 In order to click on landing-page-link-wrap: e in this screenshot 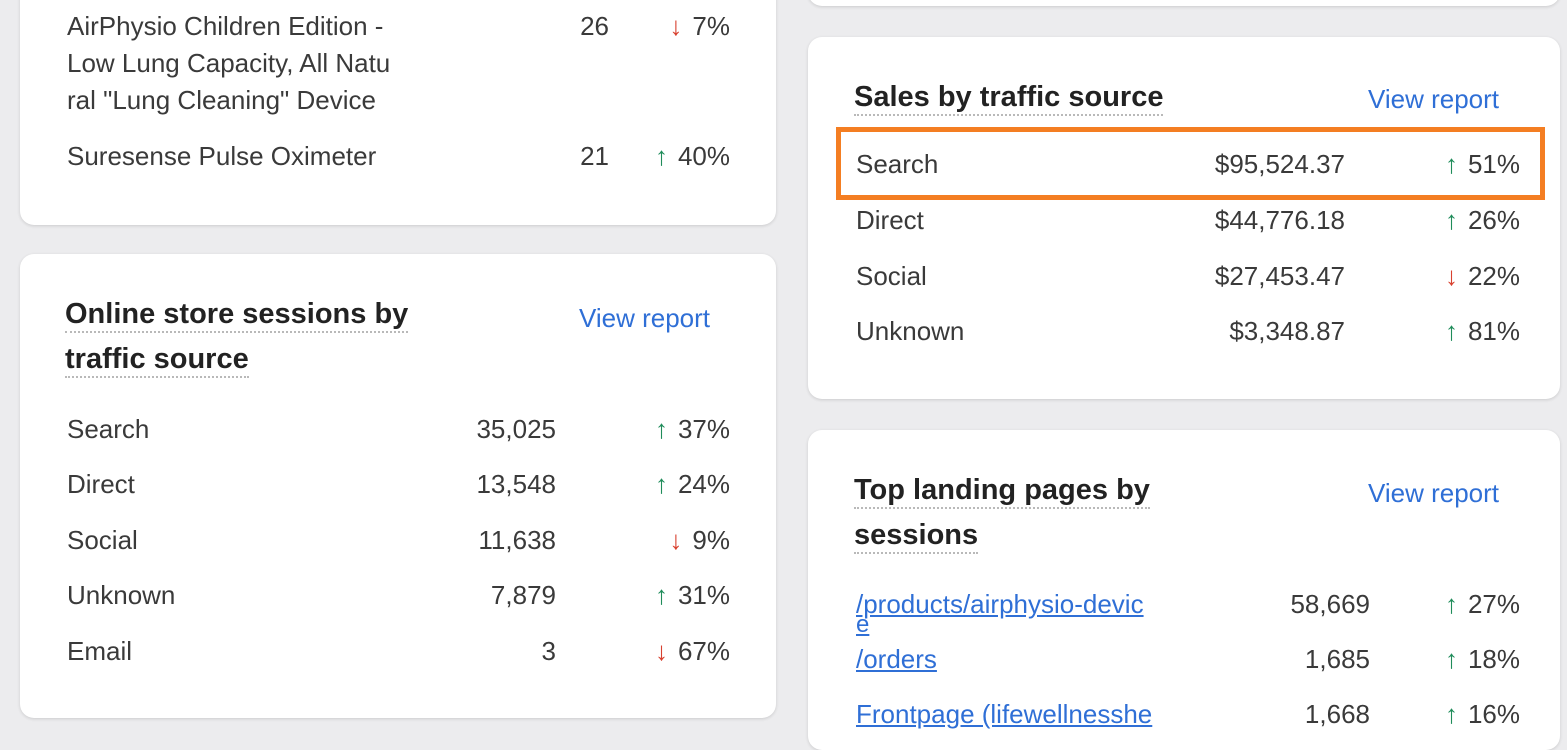, I will do `click(862, 625)`.